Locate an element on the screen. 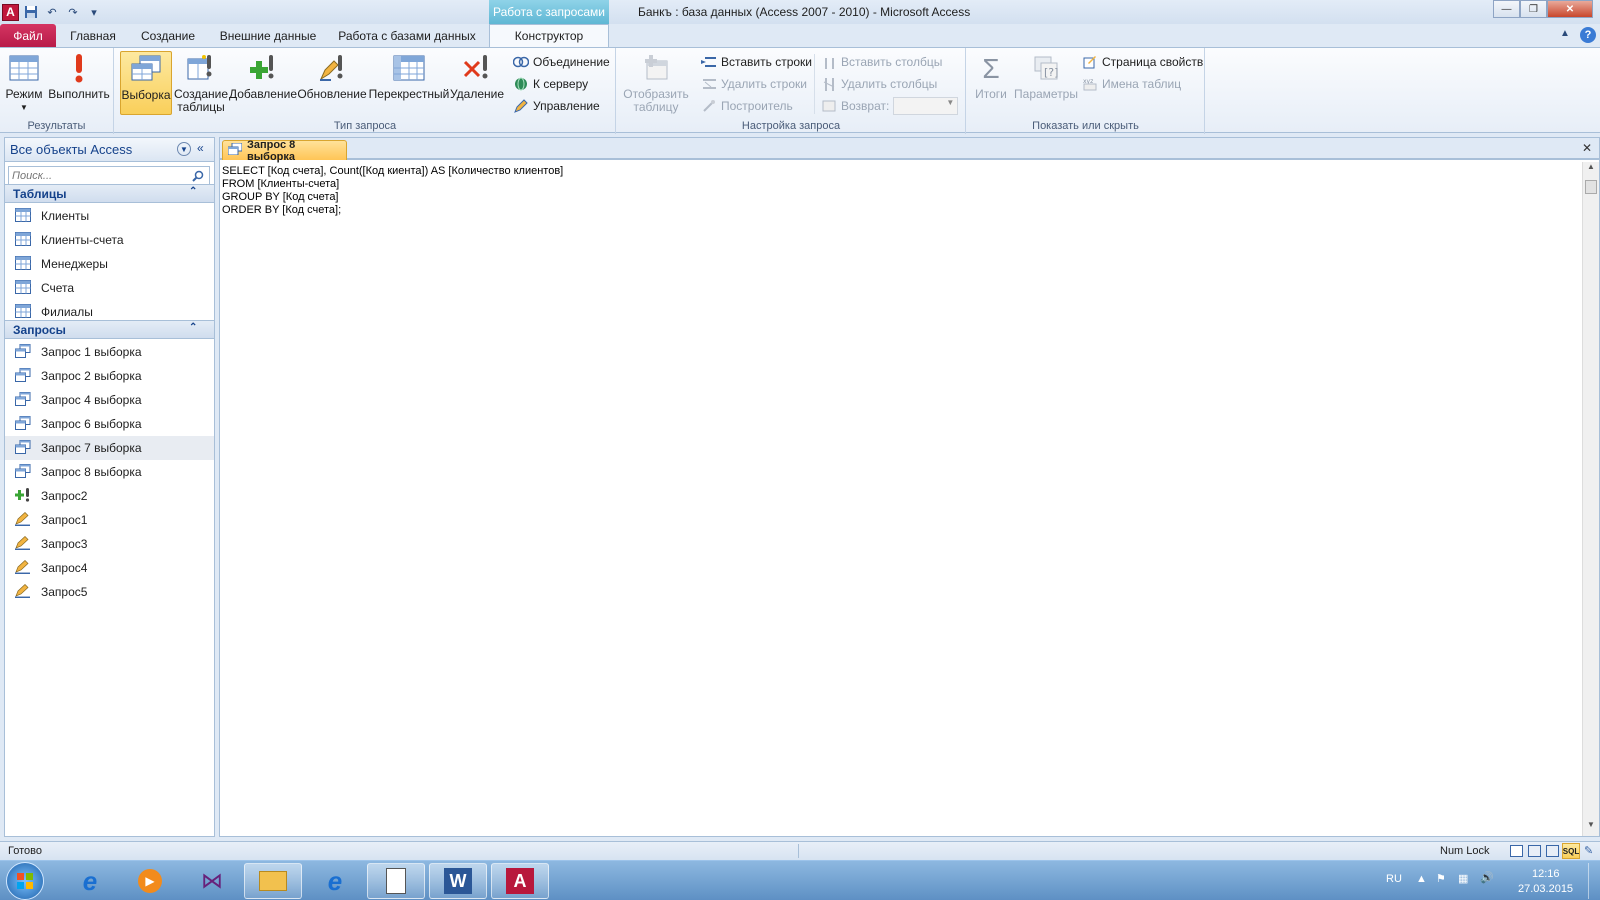 This screenshot has width=1600, height=900. run-button: Выполнить is located at coordinates (79, 83).